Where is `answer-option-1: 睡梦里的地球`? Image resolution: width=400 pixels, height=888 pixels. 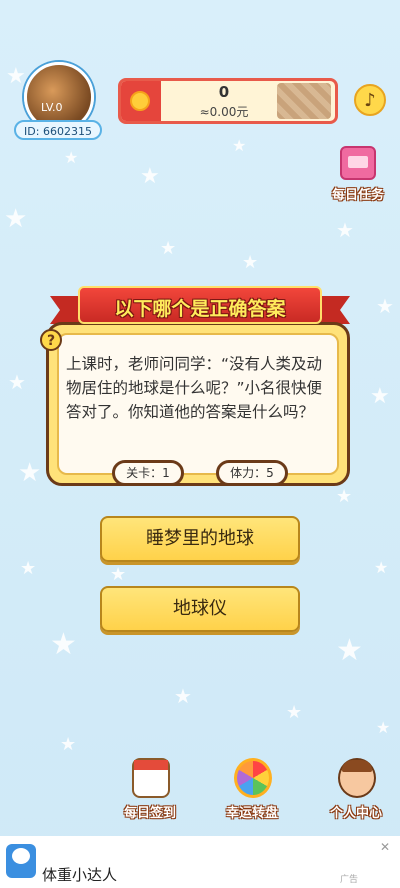
answer-option-1: 睡梦里的地球 is located at coordinates (200, 539).